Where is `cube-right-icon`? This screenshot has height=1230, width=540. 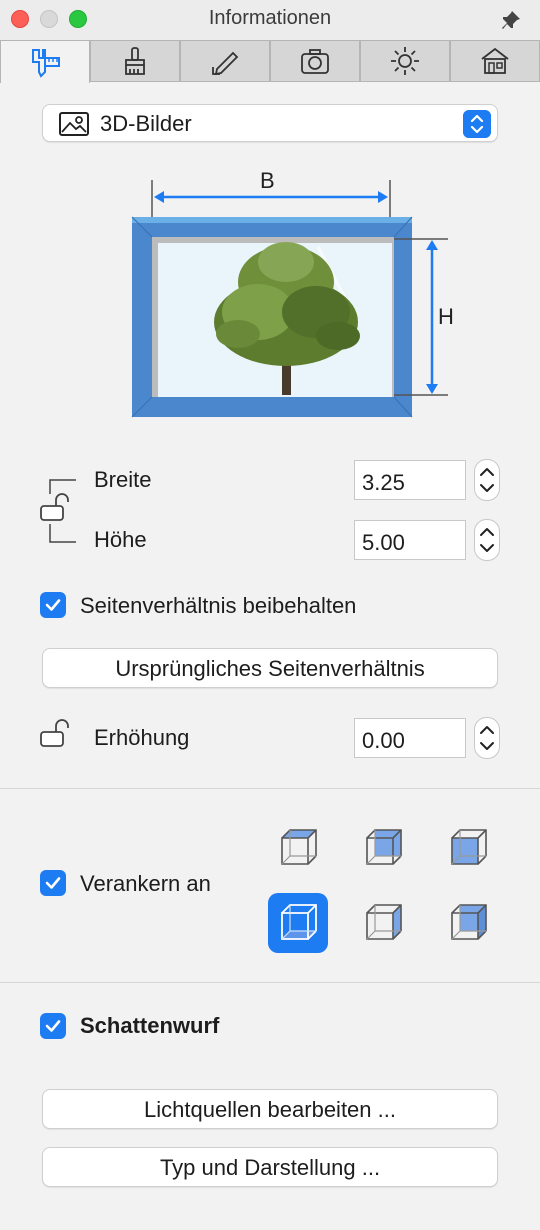 cube-right-icon is located at coordinates (384, 922).